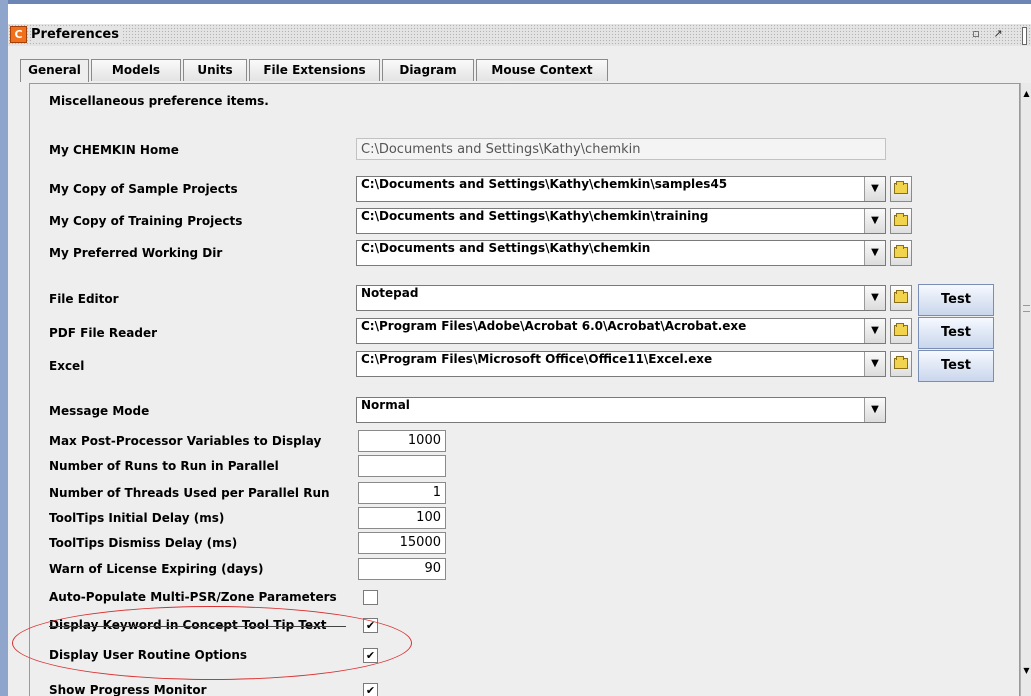 The image size is (1031, 696). Describe the element at coordinates (1025, 389) in the screenshot. I see `vertical-scrollbar: ▲ ▼` at that location.